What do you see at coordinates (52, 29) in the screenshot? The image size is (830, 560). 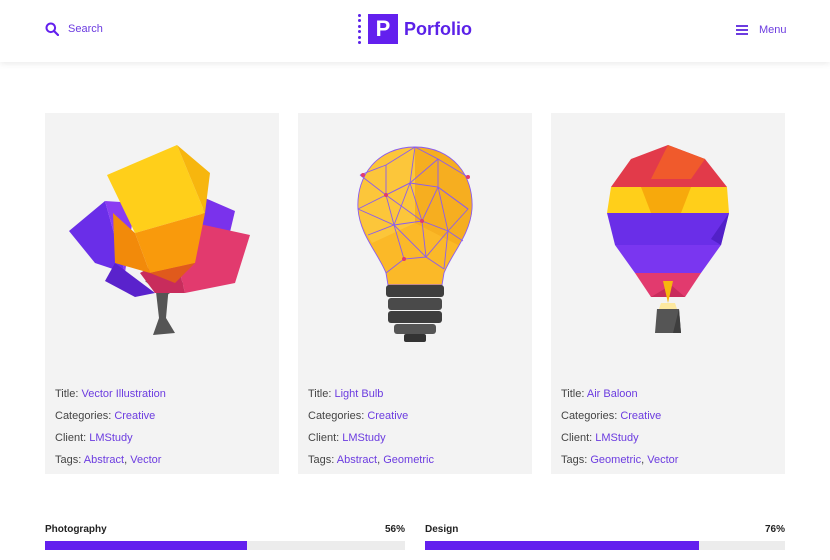 I see `search-icon` at bounding box center [52, 29].